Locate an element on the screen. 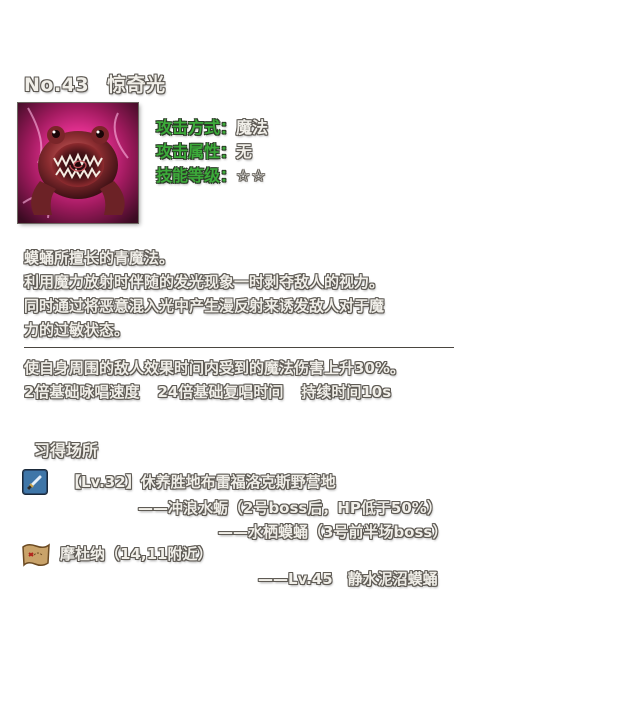 This screenshot has width=640, height=720. attack-type-label: 攻击方式： is located at coordinates (196, 127).